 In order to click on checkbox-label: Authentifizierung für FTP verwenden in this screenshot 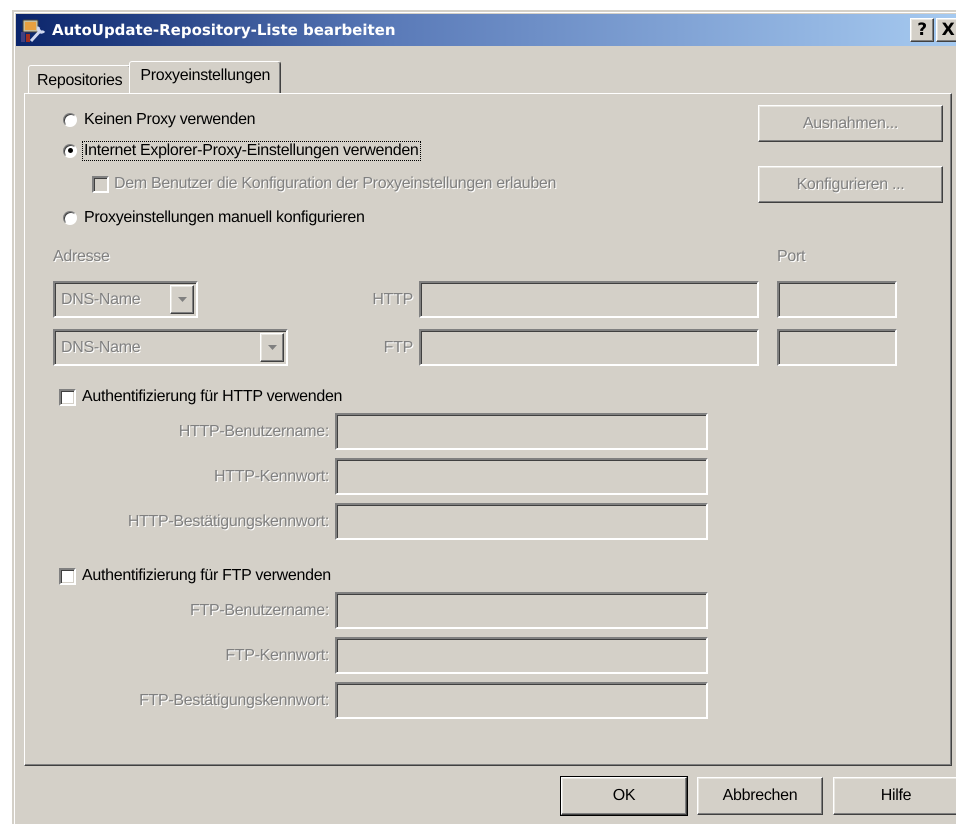, I will do `click(206, 576)`.